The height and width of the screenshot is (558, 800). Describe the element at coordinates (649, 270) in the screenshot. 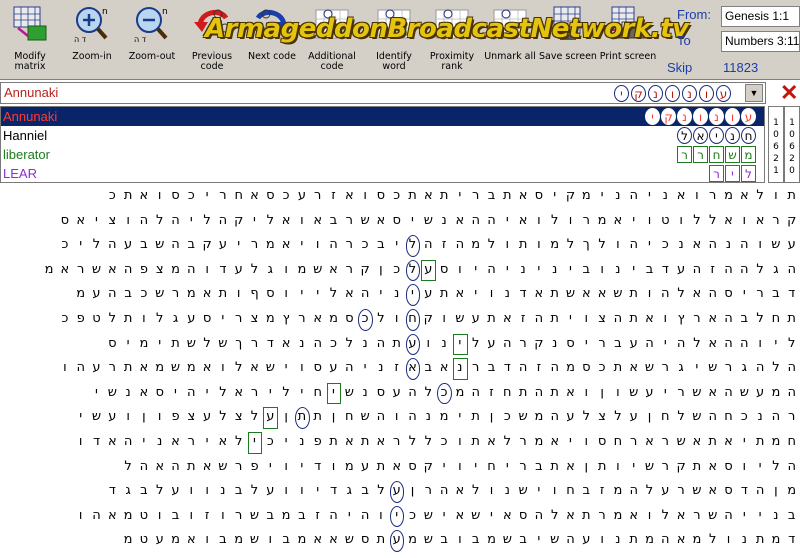

I see `matrix-letter: ב` at that location.